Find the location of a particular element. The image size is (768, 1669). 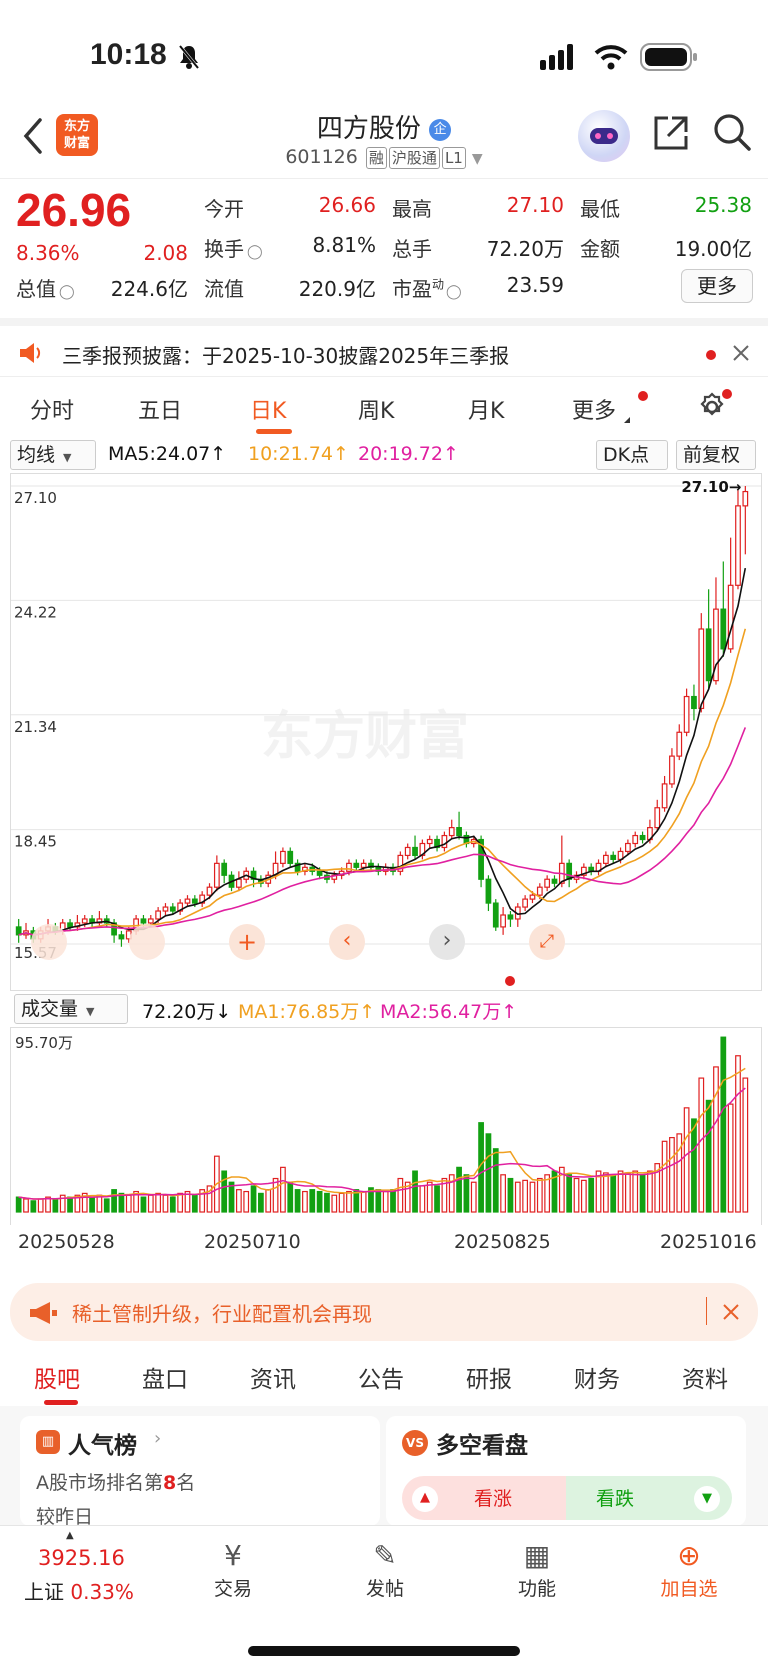

date-label: 20250710 is located at coordinates (252, 1242).